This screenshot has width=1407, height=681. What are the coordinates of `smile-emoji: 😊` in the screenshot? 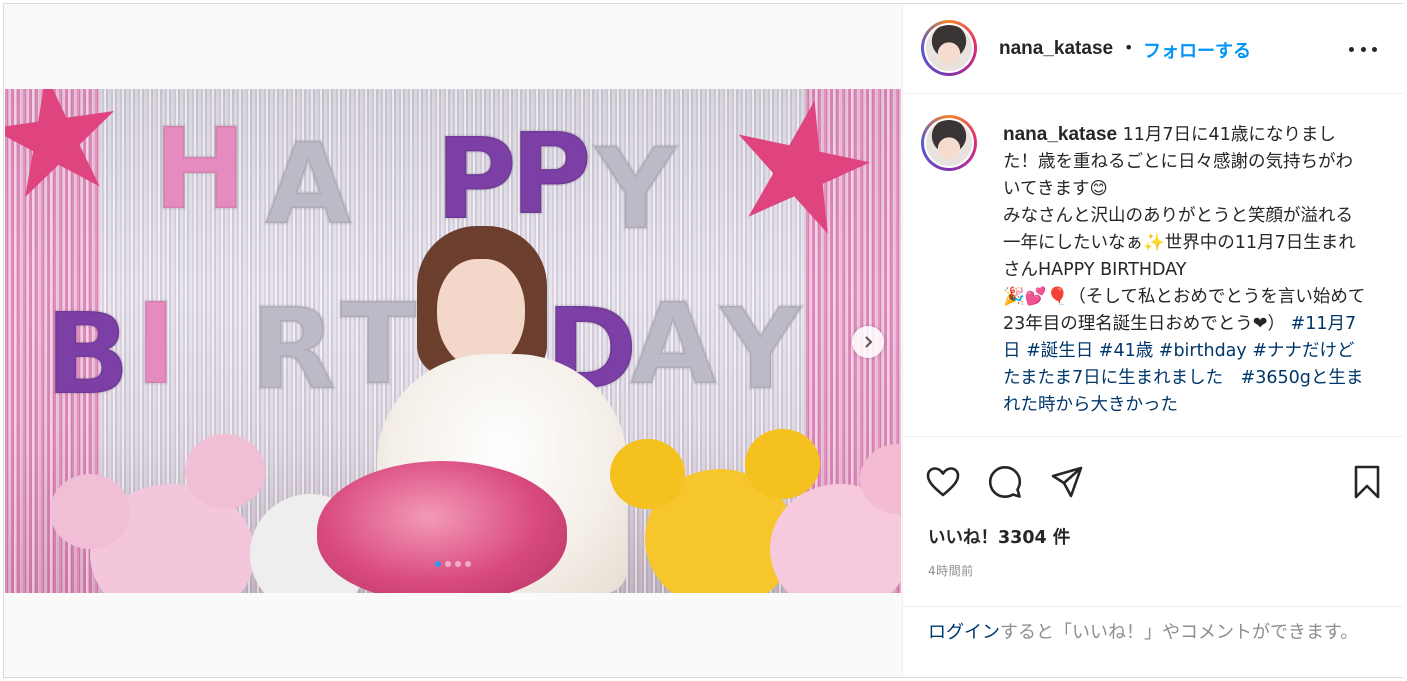 It's located at (1098, 189).